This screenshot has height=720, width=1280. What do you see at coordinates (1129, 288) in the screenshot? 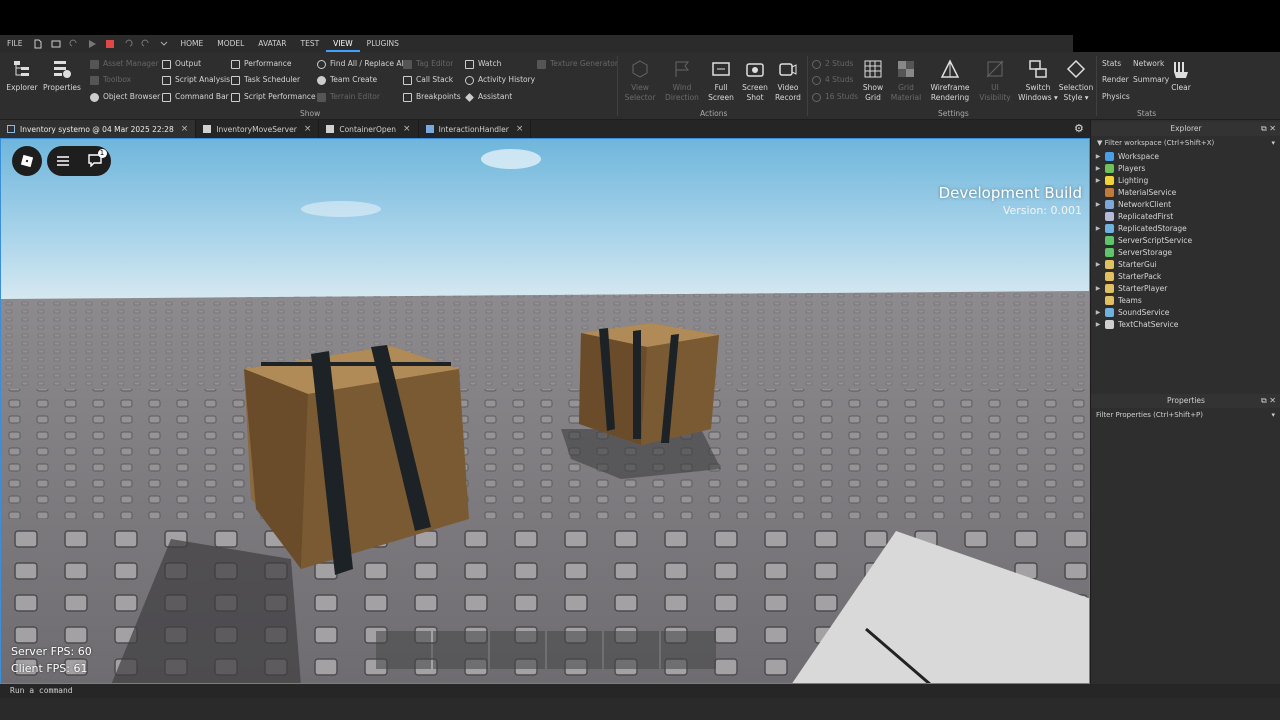
I see `tree-item: ▶ StarterPlayer` at bounding box center [1129, 288].